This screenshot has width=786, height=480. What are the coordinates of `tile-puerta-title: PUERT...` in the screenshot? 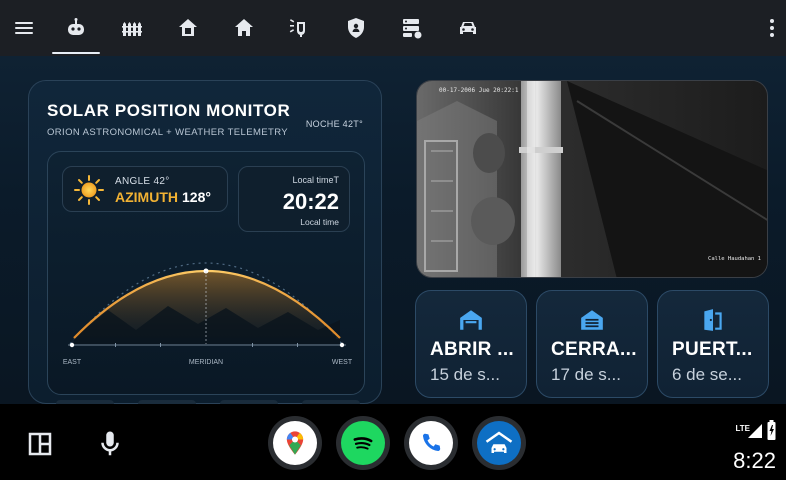 It's located at (712, 349).